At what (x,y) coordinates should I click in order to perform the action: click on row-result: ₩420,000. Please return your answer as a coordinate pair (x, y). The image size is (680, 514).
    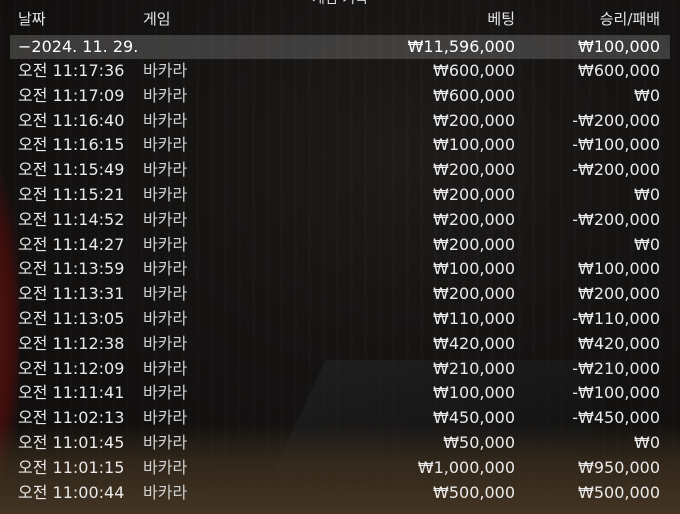
    Looking at the image, I should click on (619, 343).